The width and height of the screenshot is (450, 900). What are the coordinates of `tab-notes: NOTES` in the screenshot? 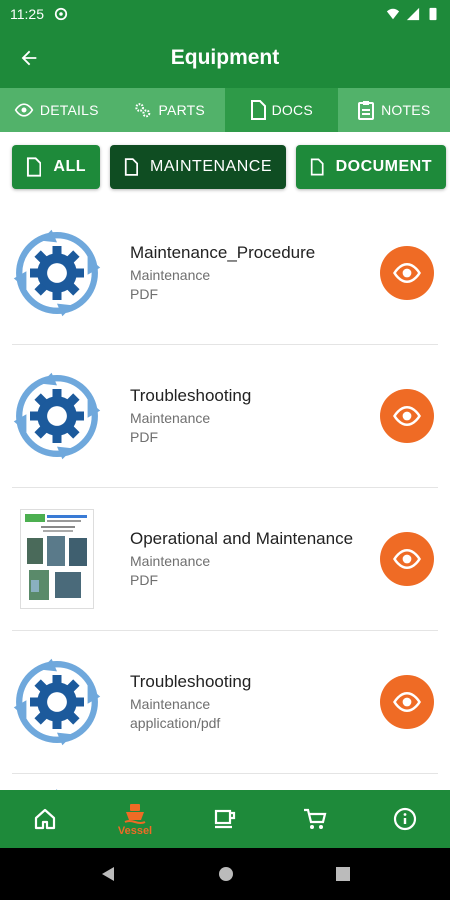 It's located at (394, 110).